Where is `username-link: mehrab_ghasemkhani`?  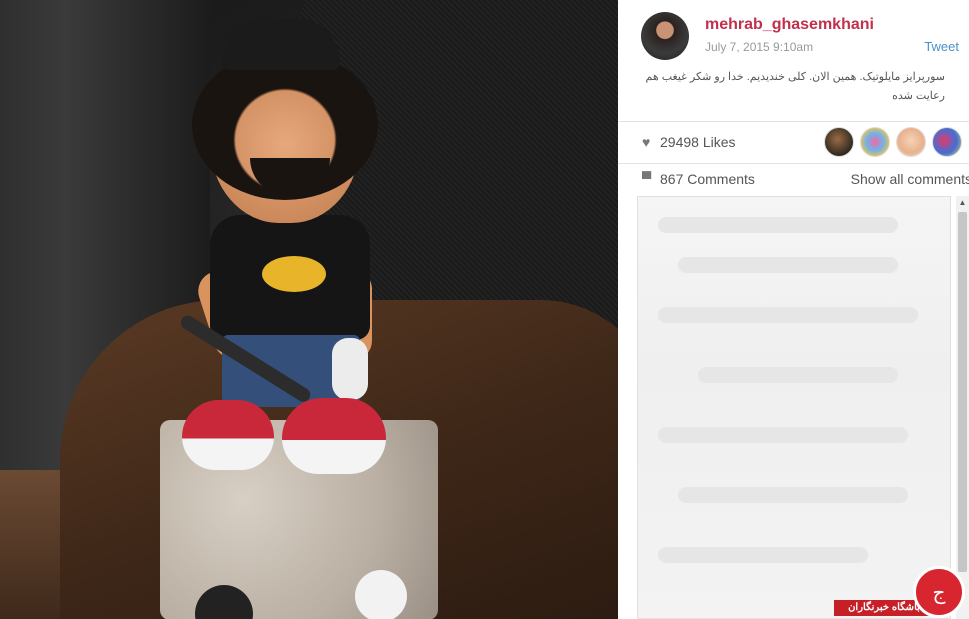 username-link: mehrab_ghasemkhani is located at coordinates (789, 25).